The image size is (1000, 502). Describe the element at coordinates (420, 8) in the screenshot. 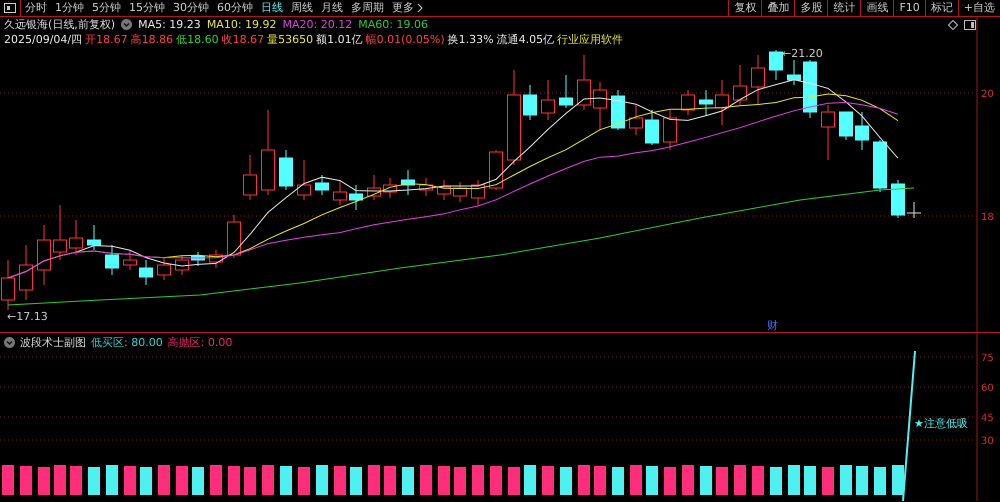

I see `chevron-right-icon` at that location.